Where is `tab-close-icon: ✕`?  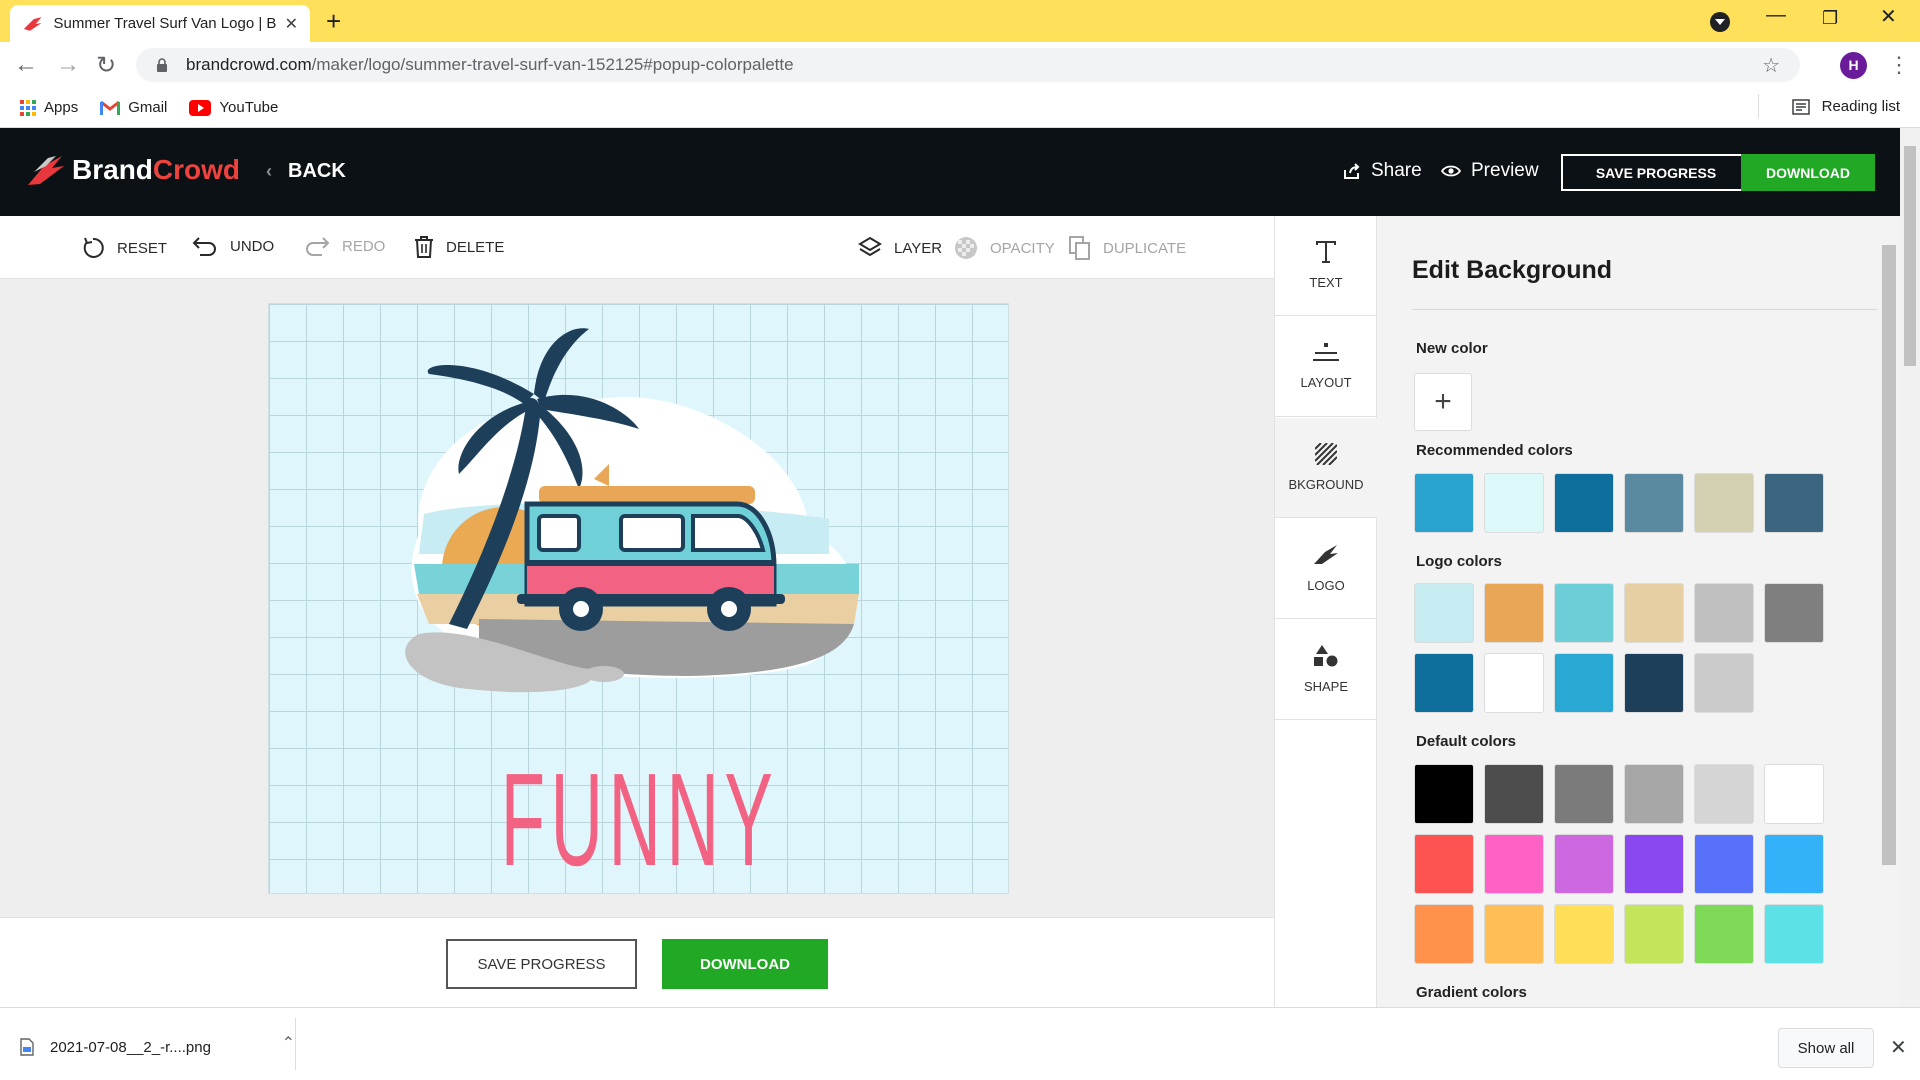
tab-close-icon: ✕ is located at coordinates (291, 24).